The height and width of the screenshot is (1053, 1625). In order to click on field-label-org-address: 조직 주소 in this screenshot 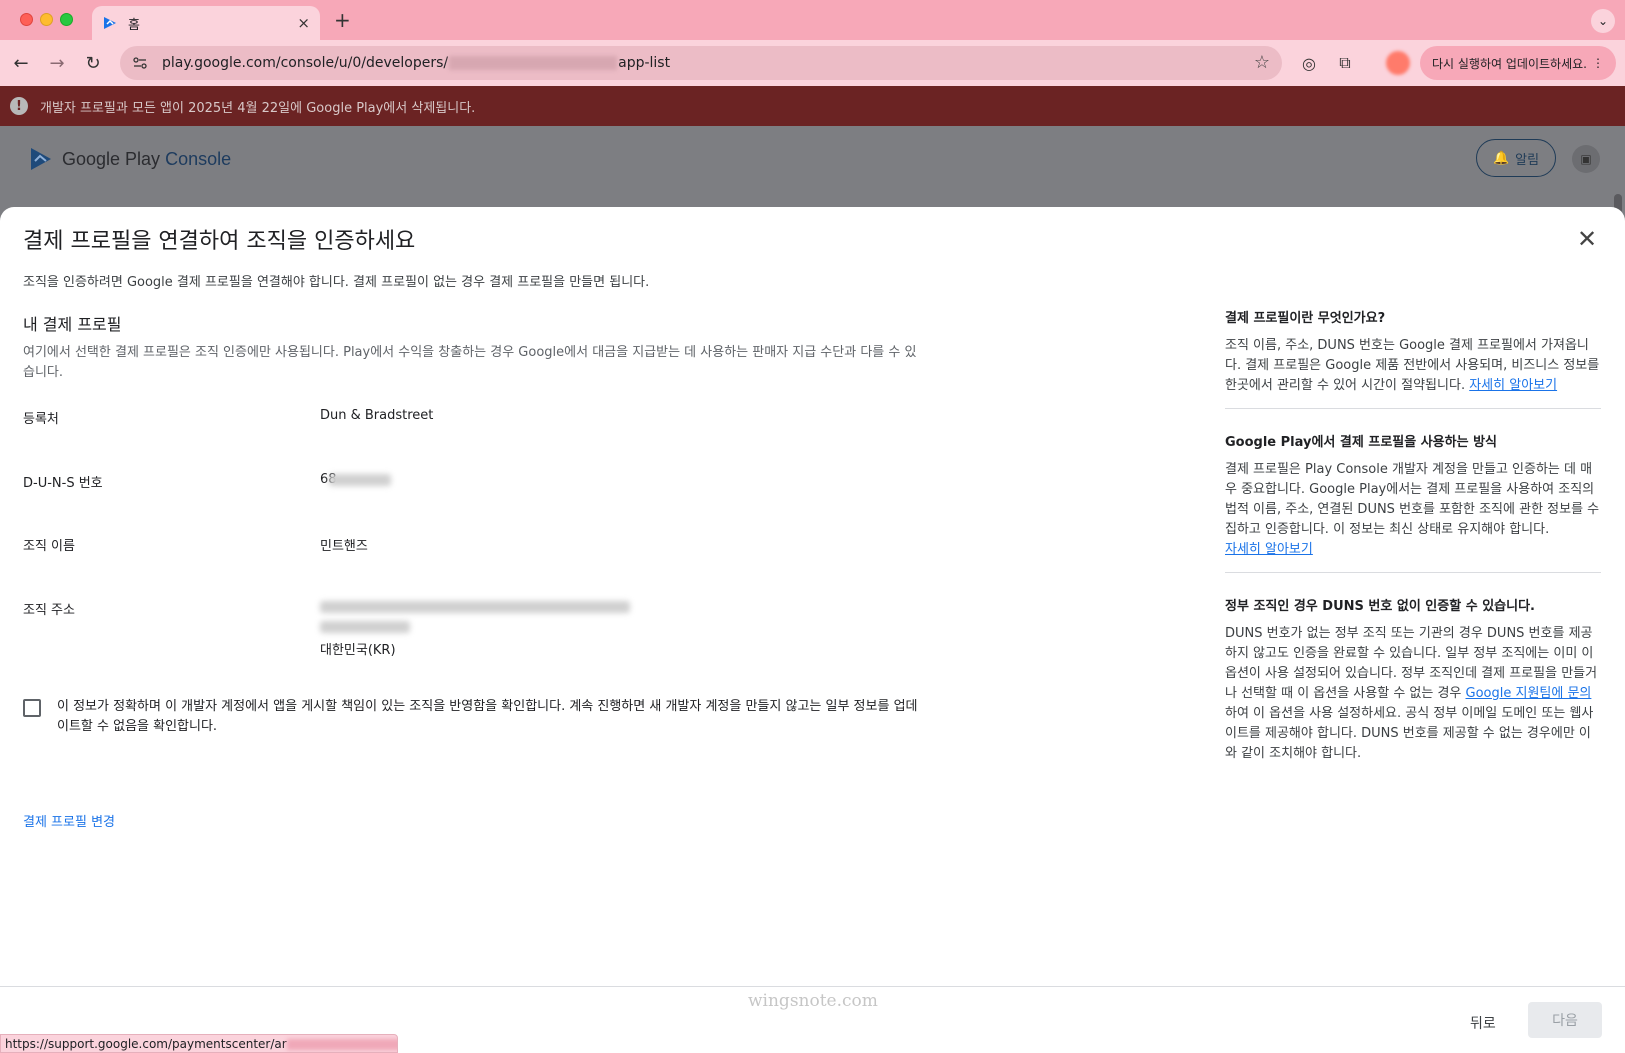, I will do `click(49, 610)`.